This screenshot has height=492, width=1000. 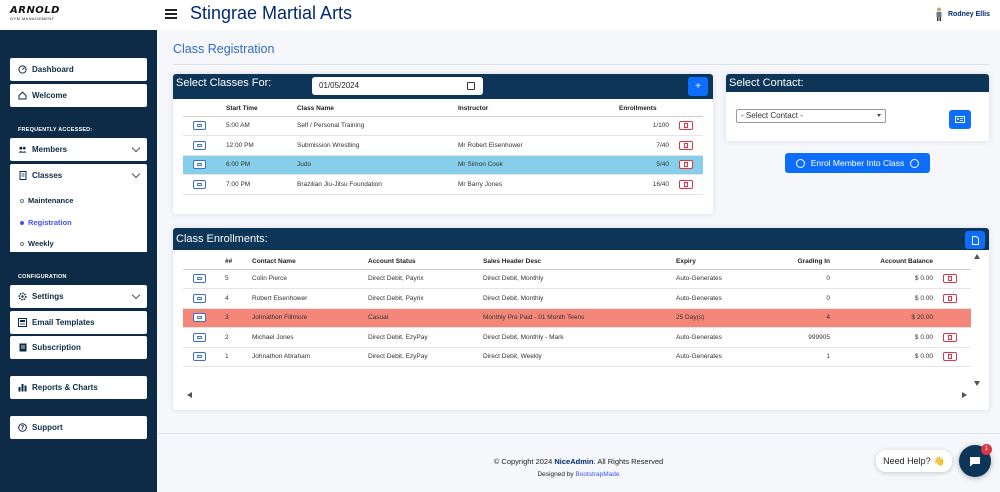 I want to click on contact-select: - Select Contact -, so click(x=811, y=116).